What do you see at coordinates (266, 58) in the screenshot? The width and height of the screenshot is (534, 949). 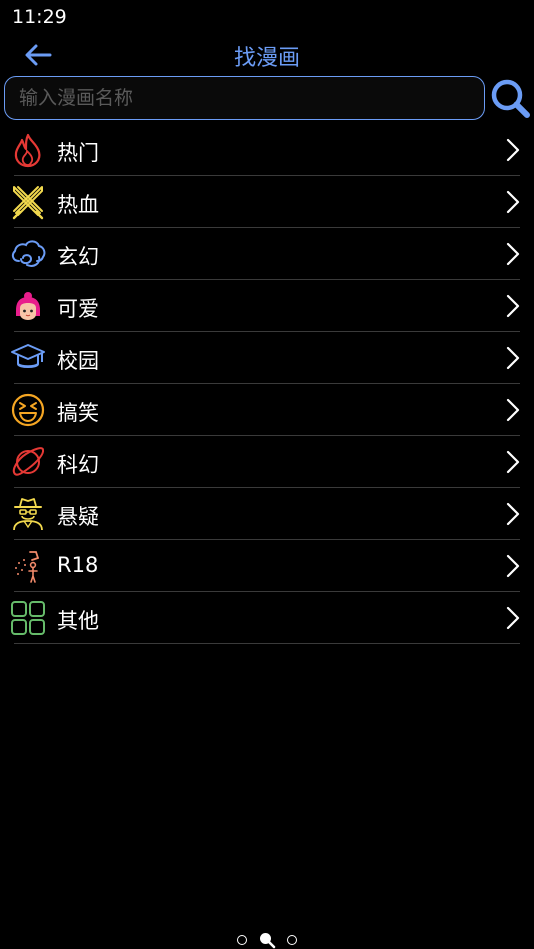 I see `page-title: 找漫画` at bounding box center [266, 58].